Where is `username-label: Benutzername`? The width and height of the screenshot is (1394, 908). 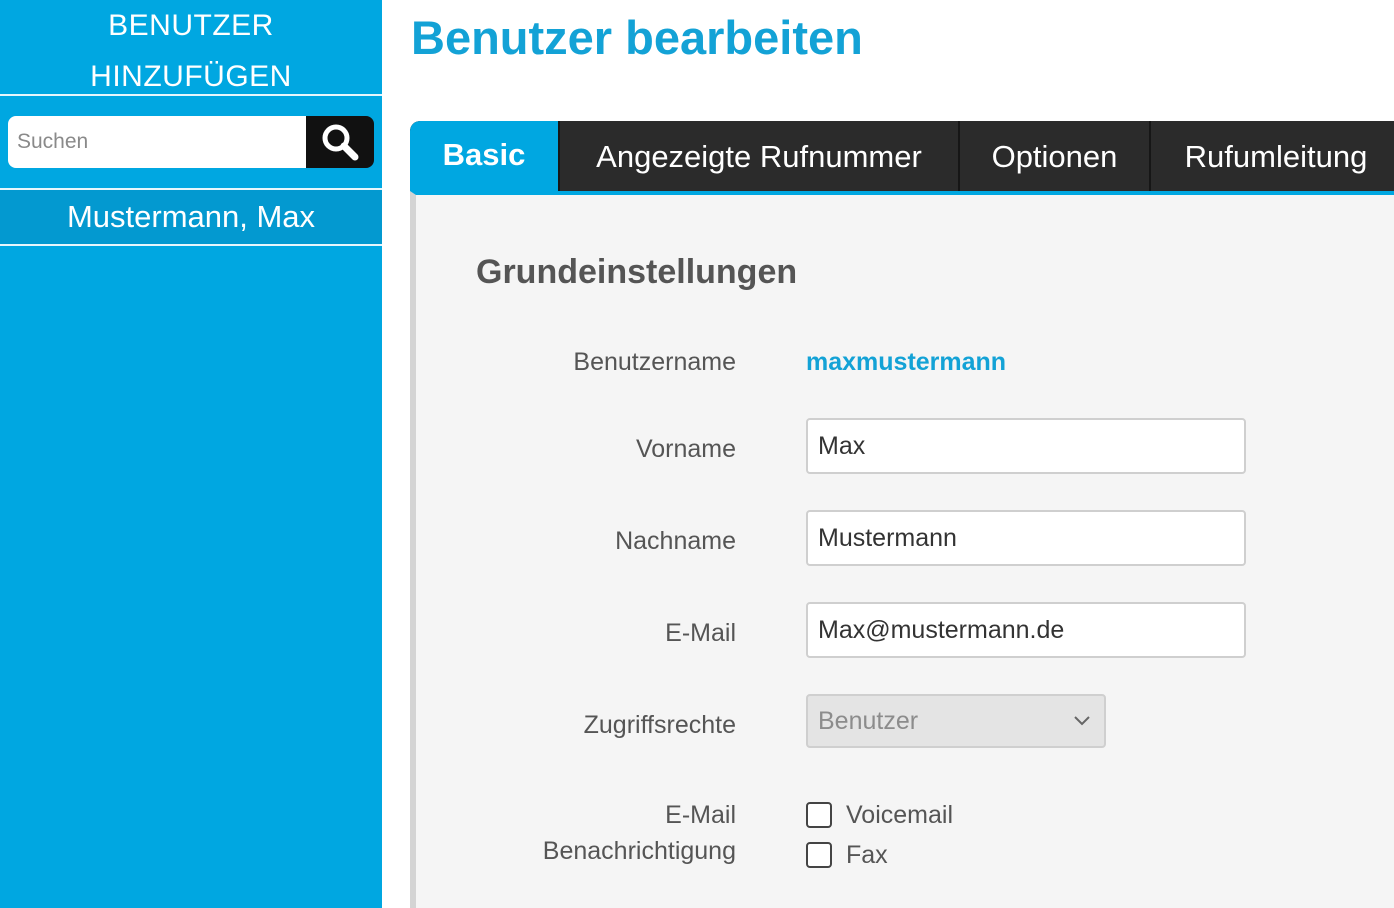
username-label: Benutzername is located at coordinates (654, 362).